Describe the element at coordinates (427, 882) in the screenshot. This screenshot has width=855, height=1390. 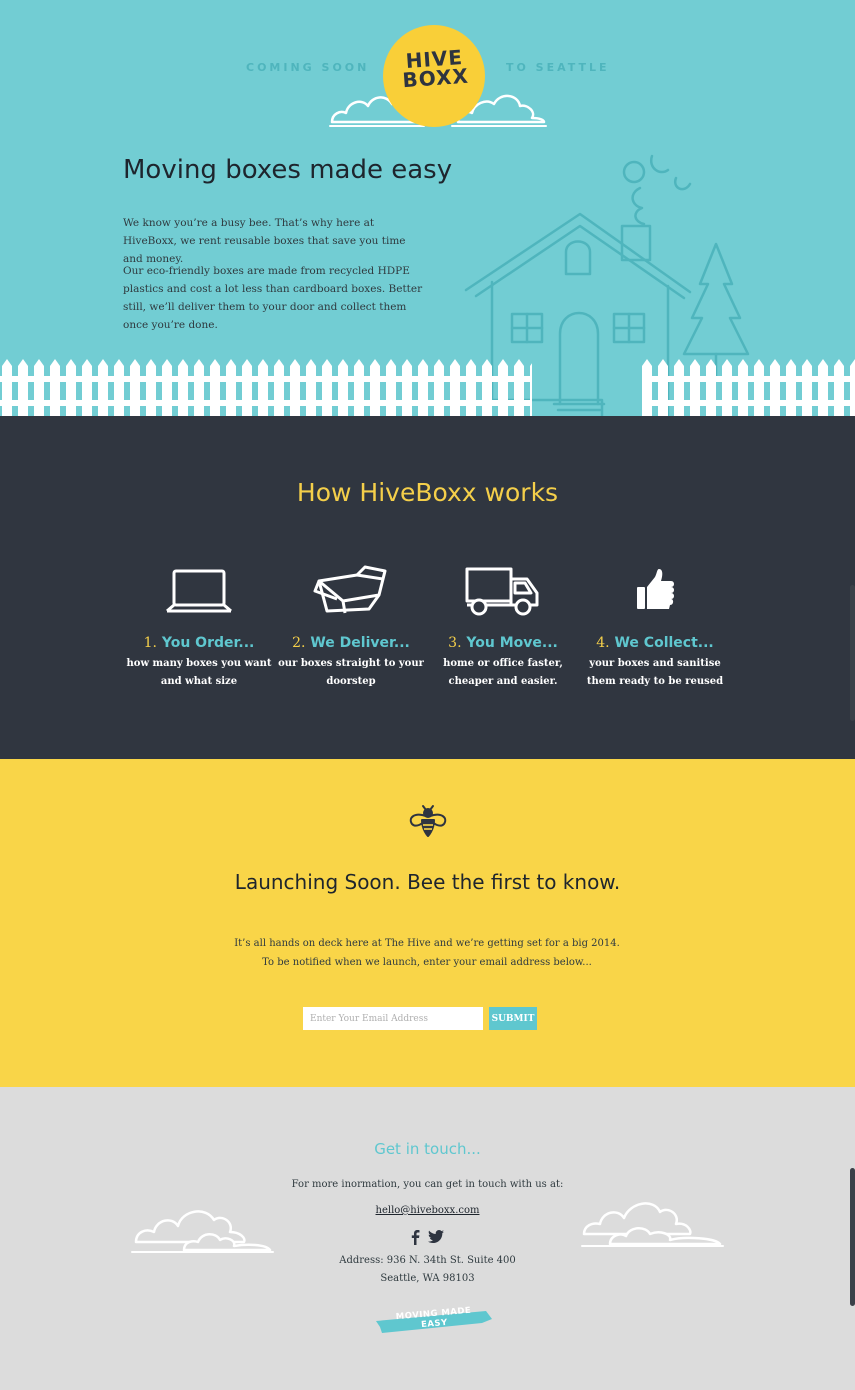
I see `launch-title: Launching Soon. Bee the first to know.` at that location.